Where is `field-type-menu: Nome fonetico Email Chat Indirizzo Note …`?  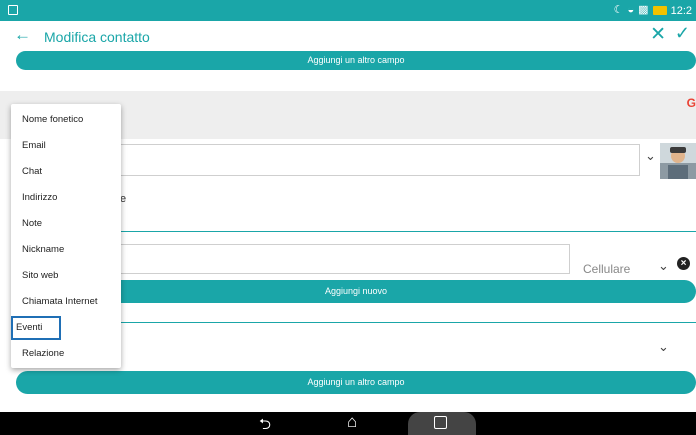
field-type-menu: Nome fonetico Email Chat Indirizzo Note … is located at coordinates (66, 236).